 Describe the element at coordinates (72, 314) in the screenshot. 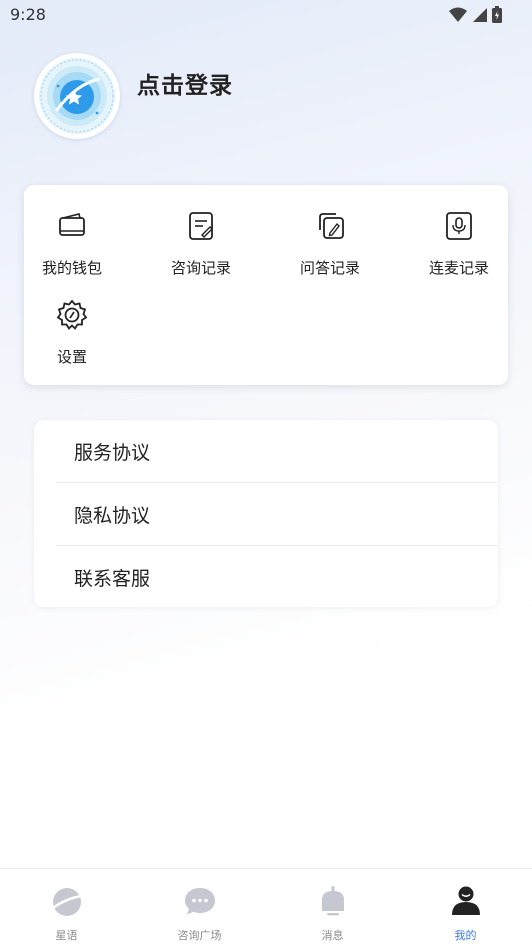

I see `settings-icon` at that location.